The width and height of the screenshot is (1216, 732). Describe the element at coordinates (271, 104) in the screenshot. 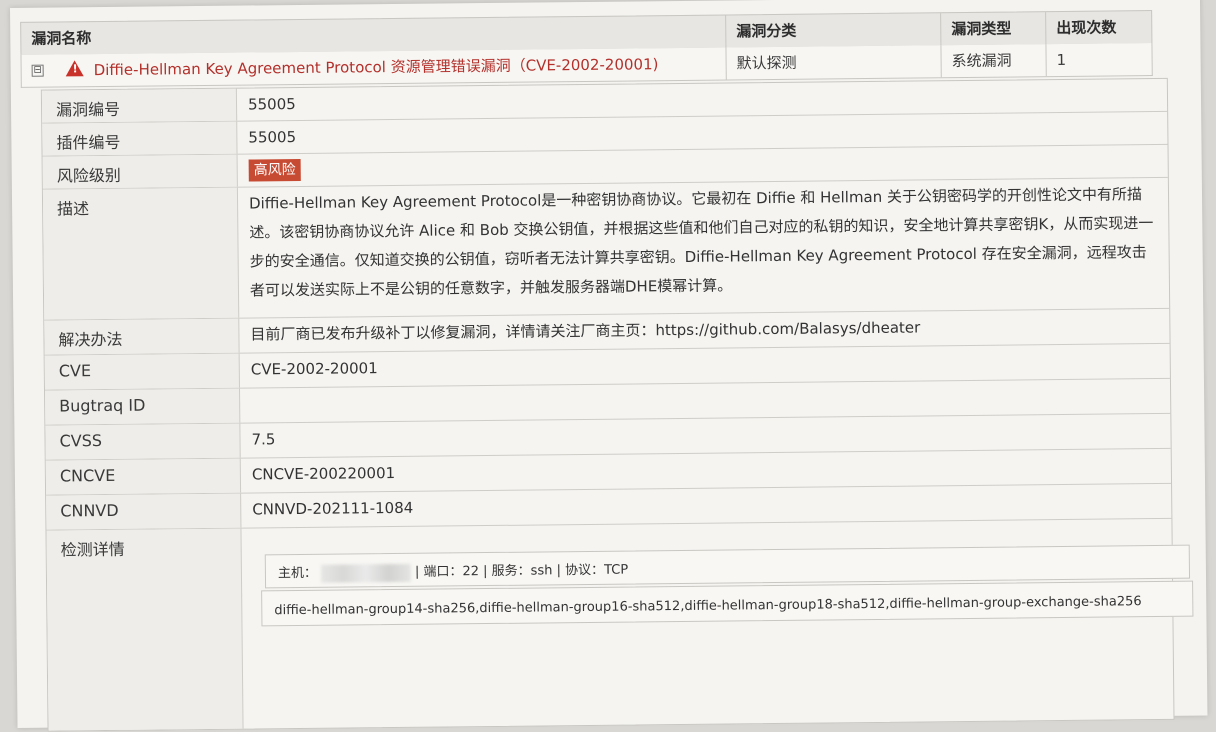

I see `vuln-id-value: 55005` at that location.